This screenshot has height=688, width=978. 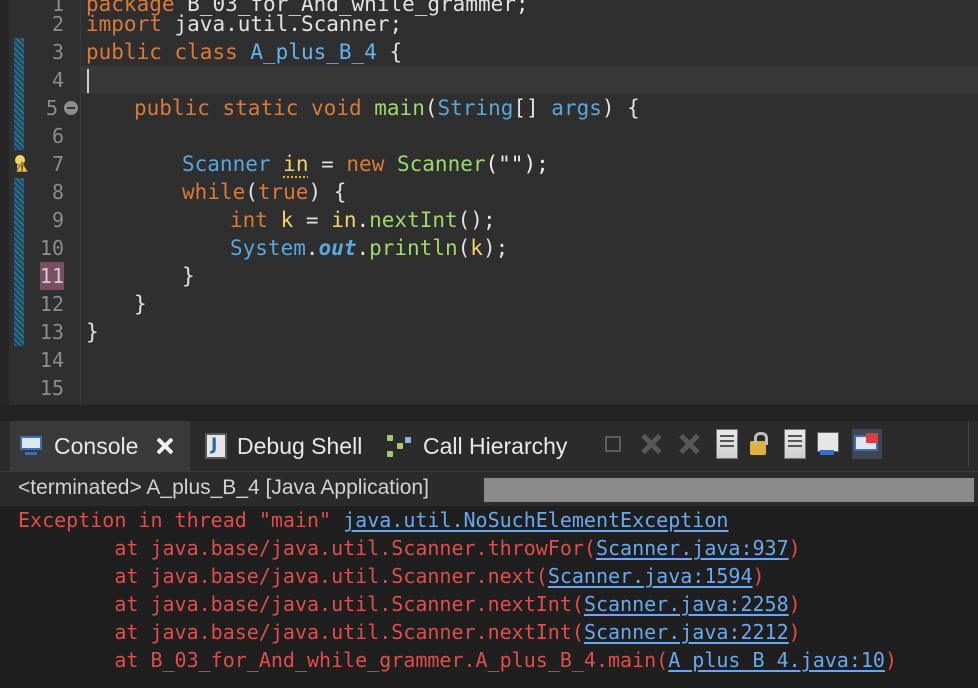 I want to click on constructor-name: Scanner, so click(x=441, y=164).